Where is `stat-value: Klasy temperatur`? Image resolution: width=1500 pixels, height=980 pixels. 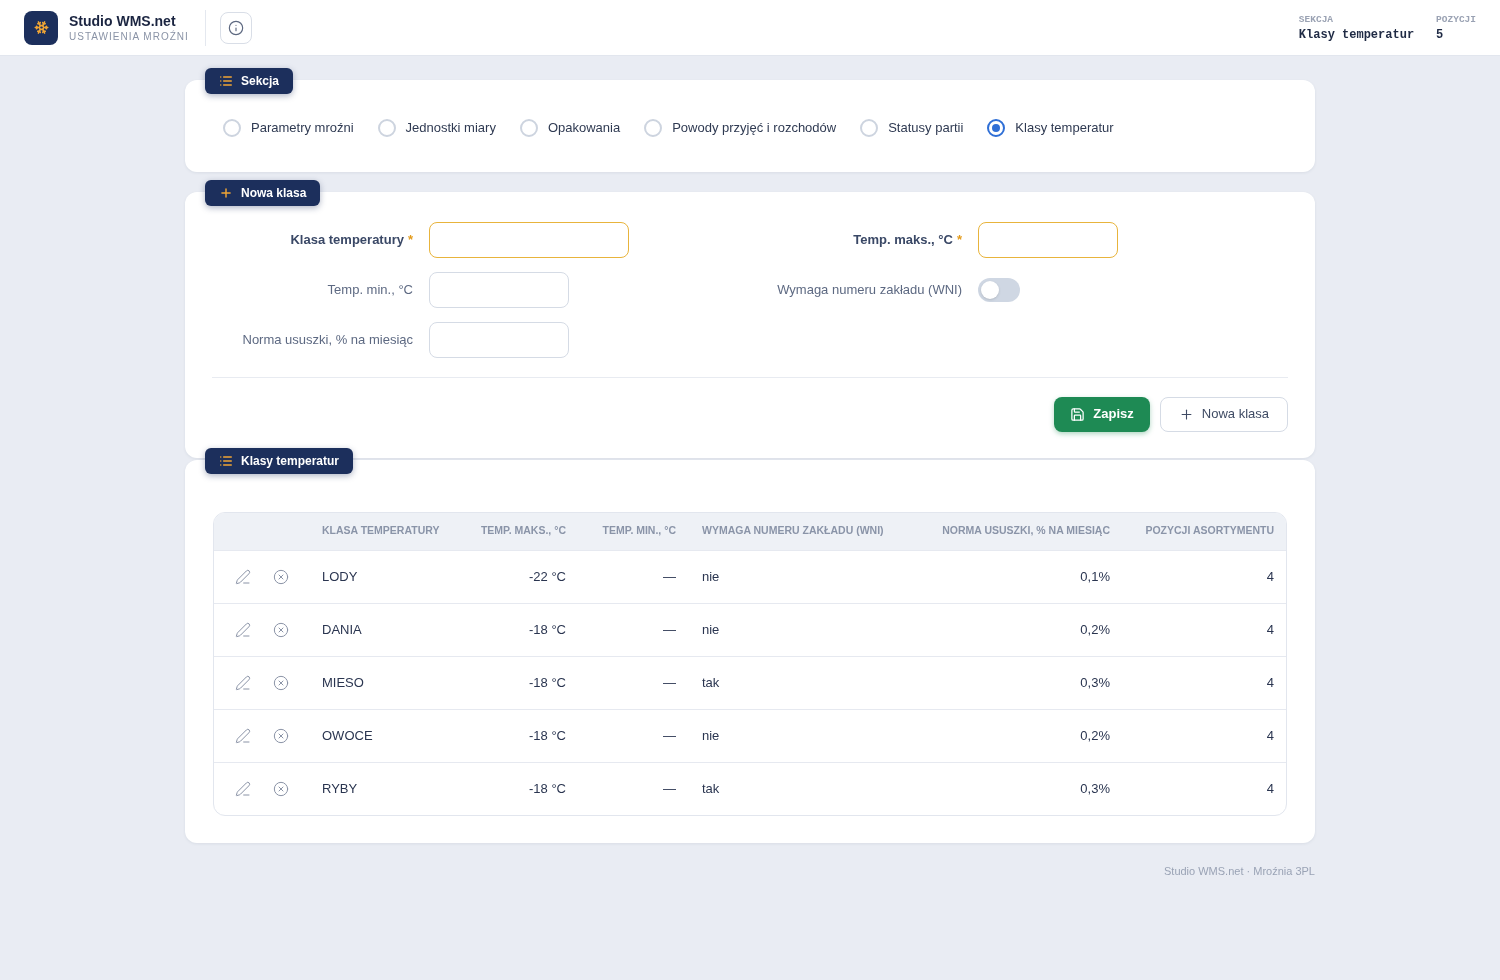 stat-value: Klasy temperatur is located at coordinates (1356, 34).